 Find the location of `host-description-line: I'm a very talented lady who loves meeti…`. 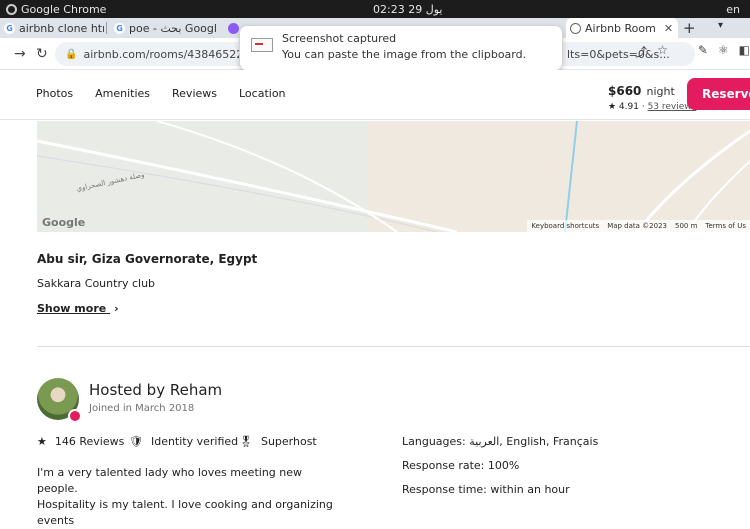

host-description-line: I'm a very talented lady who loves meeti… is located at coordinates (170, 480).